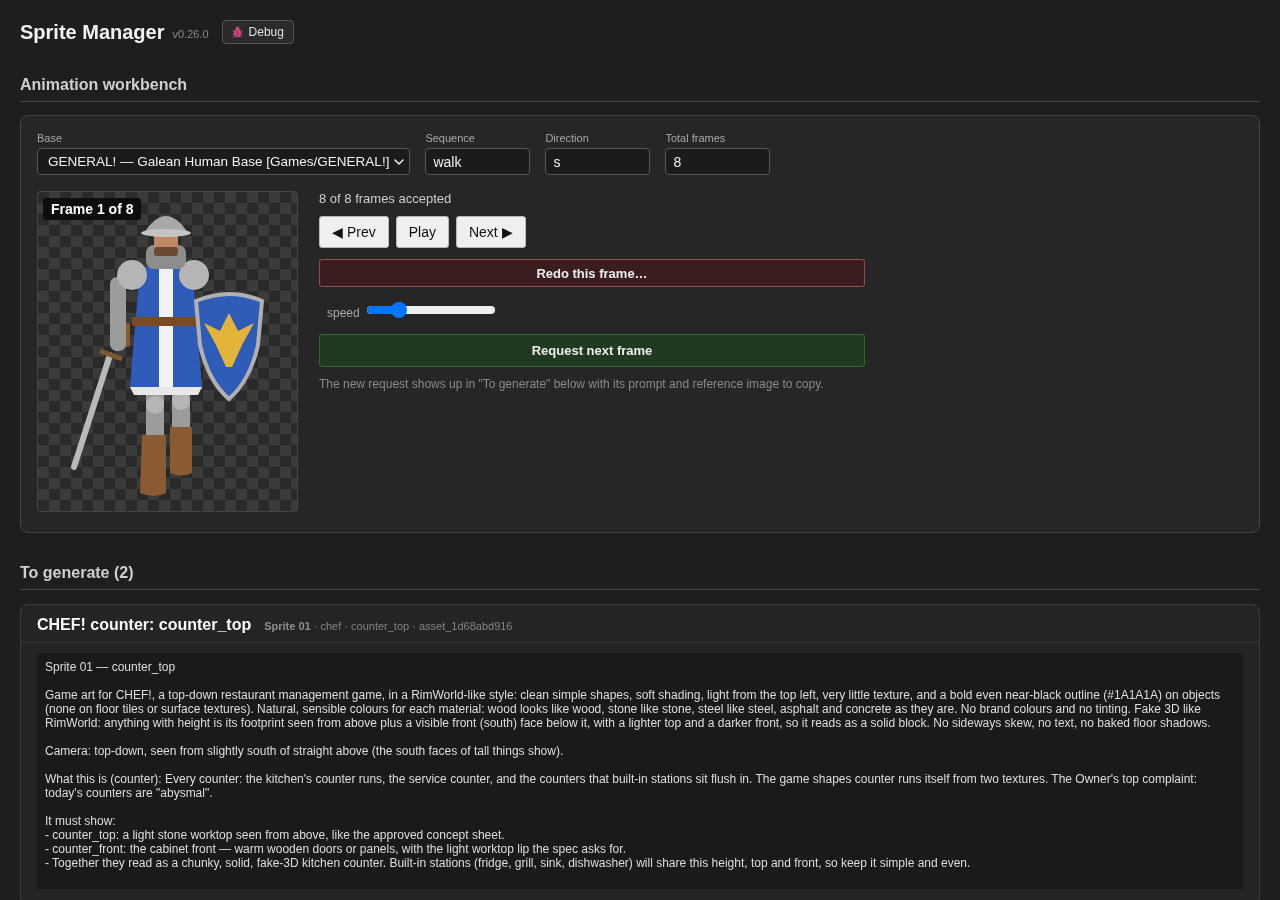  Describe the element at coordinates (399, 310) in the screenshot. I see `slider-thumb` at that location.